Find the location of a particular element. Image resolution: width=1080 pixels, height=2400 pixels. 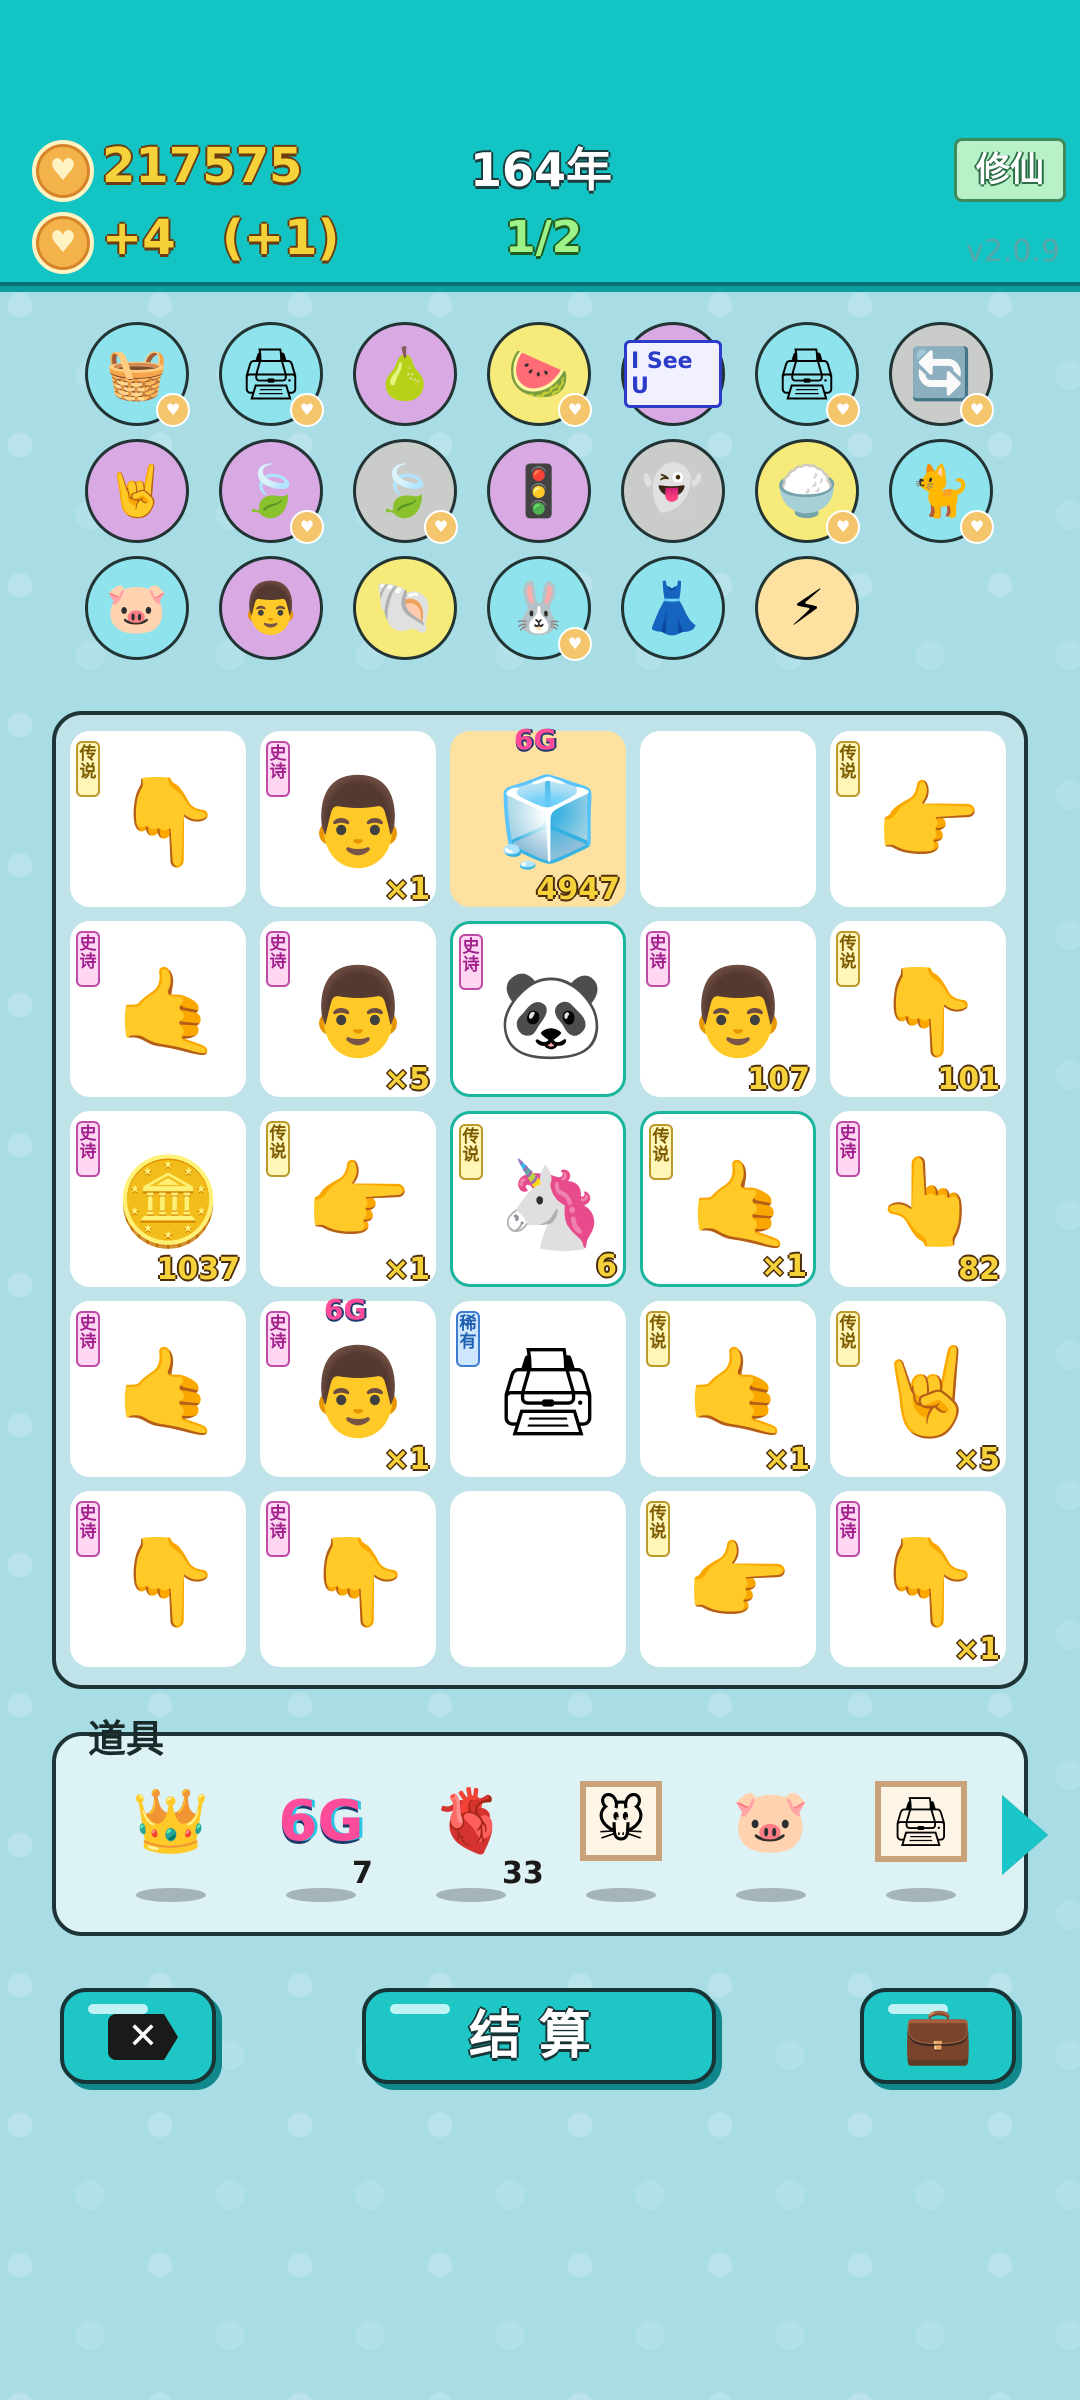

refresh-icon-glyph: 🔄 is located at coordinates (941, 373).